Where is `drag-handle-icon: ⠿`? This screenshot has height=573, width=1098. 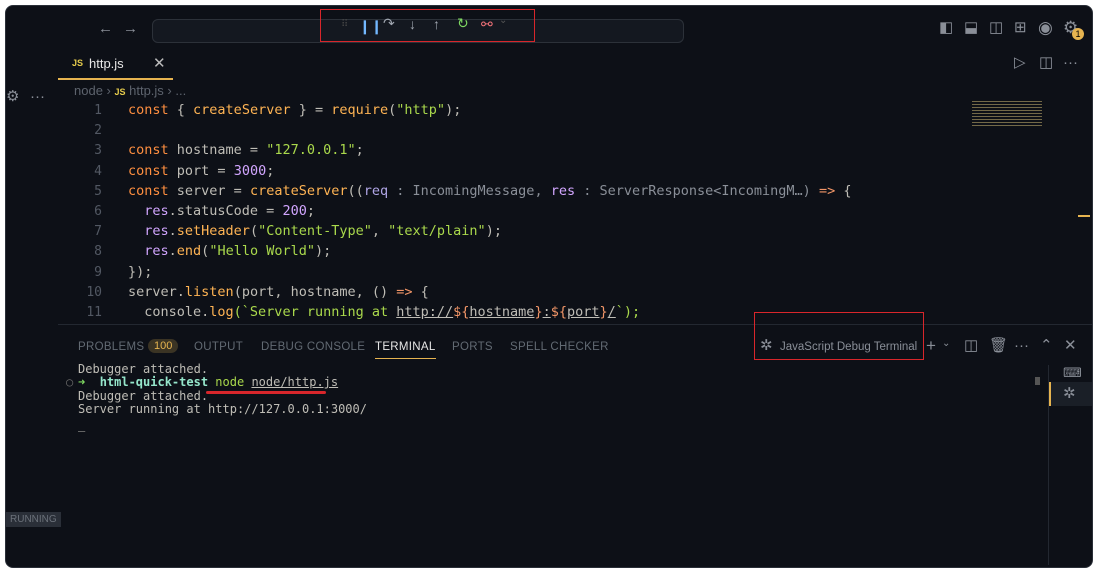
drag-handle-icon: ⠿ is located at coordinates (344, 24).